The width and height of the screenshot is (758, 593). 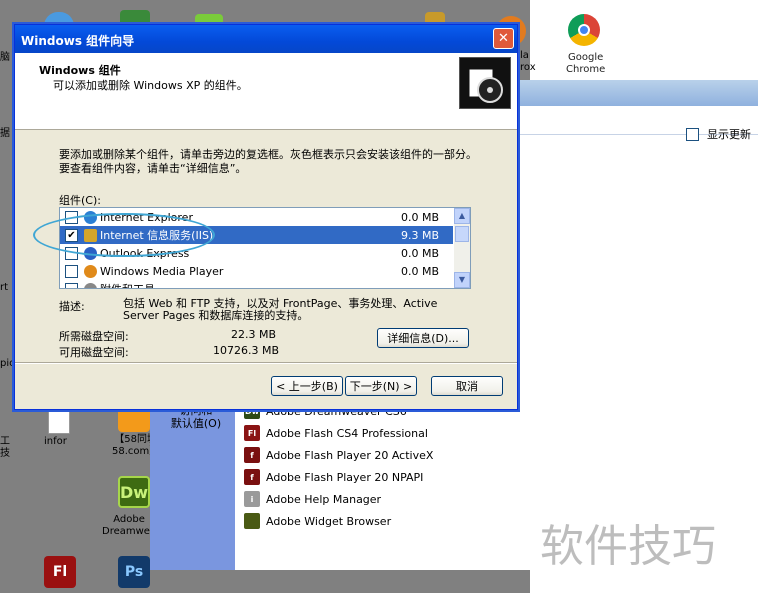 What do you see at coordinates (350, 455) in the screenshot?
I see `program-name: Adobe Flash Player 20 ActiveX` at bounding box center [350, 455].